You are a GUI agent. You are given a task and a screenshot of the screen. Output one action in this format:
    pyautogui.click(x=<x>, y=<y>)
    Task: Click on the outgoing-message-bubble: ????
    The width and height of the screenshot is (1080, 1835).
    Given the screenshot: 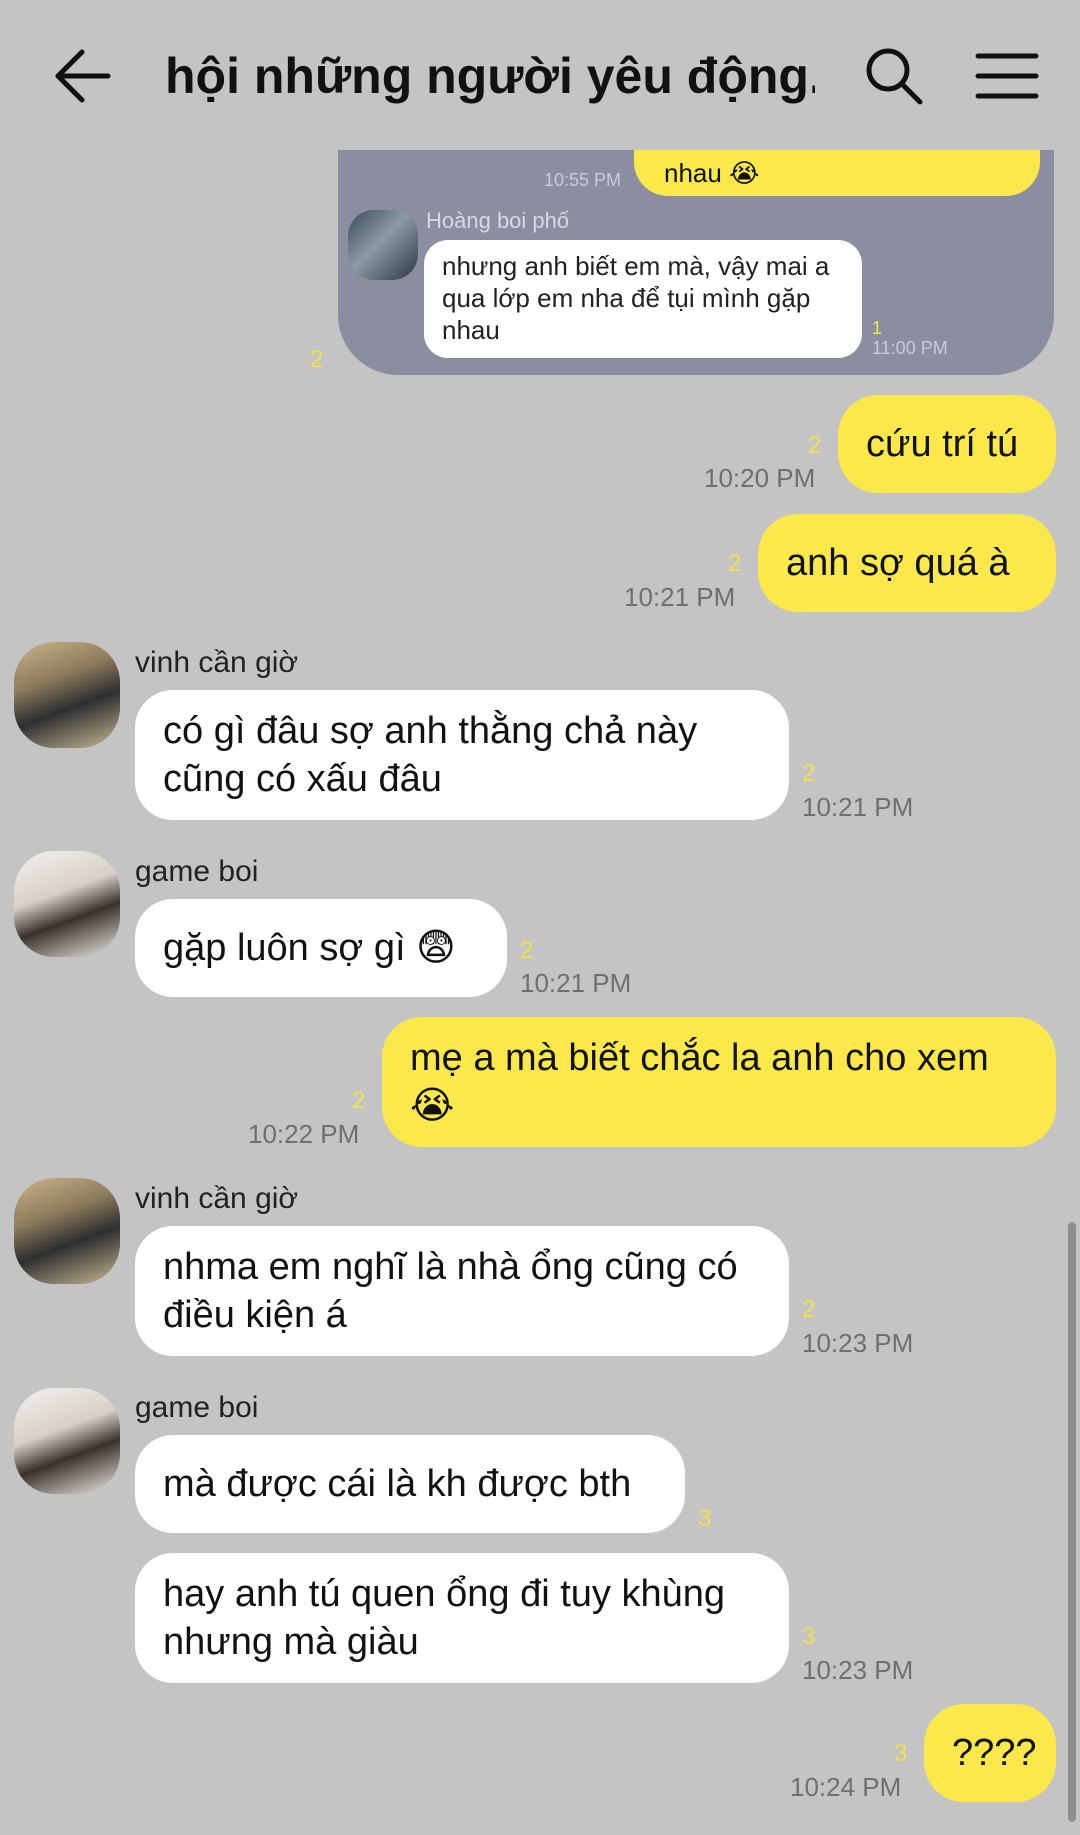 What is the action you would take?
    pyautogui.click(x=990, y=1753)
    